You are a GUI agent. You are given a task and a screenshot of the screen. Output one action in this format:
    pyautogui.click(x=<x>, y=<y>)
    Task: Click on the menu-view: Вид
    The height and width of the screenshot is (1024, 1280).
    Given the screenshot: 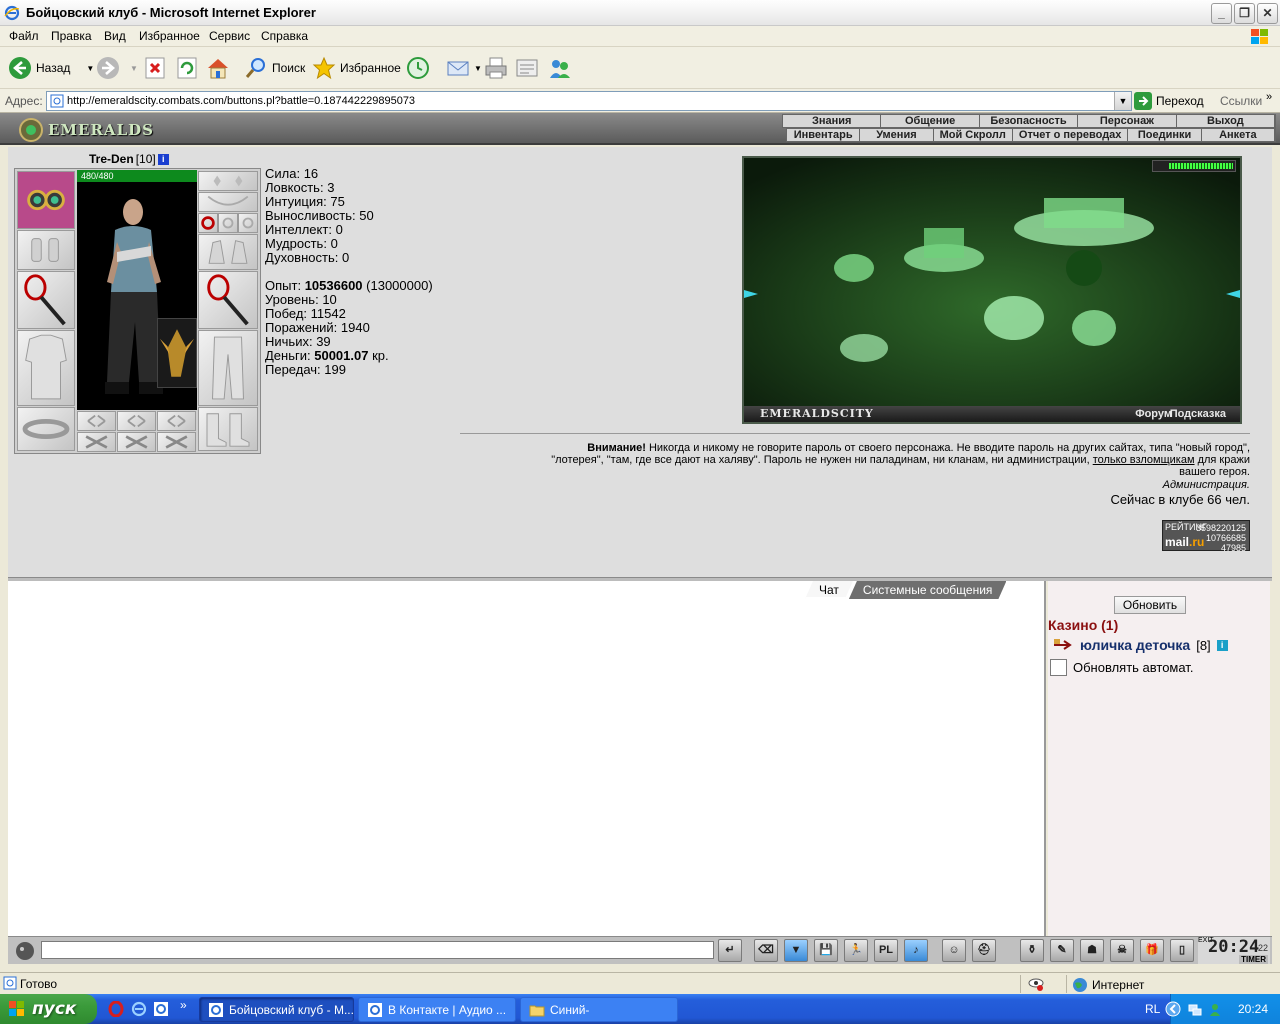 What is the action you would take?
    pyautogui.click(x=115, y=36)
    